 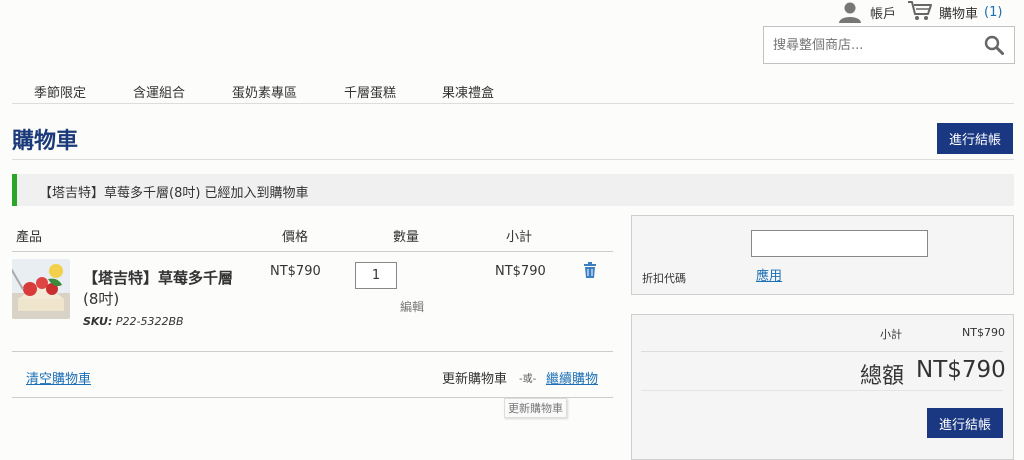 What do you see at coordinates (869, 45) in the screenshot?
I see `search-input` at bounding box center [869, 45].